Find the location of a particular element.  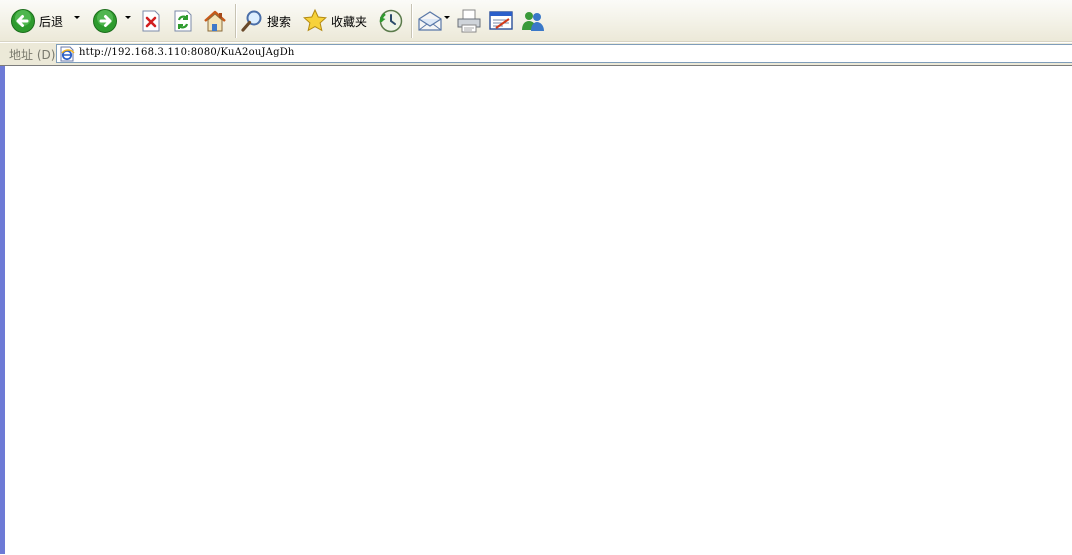

forward-button is located at coordinates (105, 21).